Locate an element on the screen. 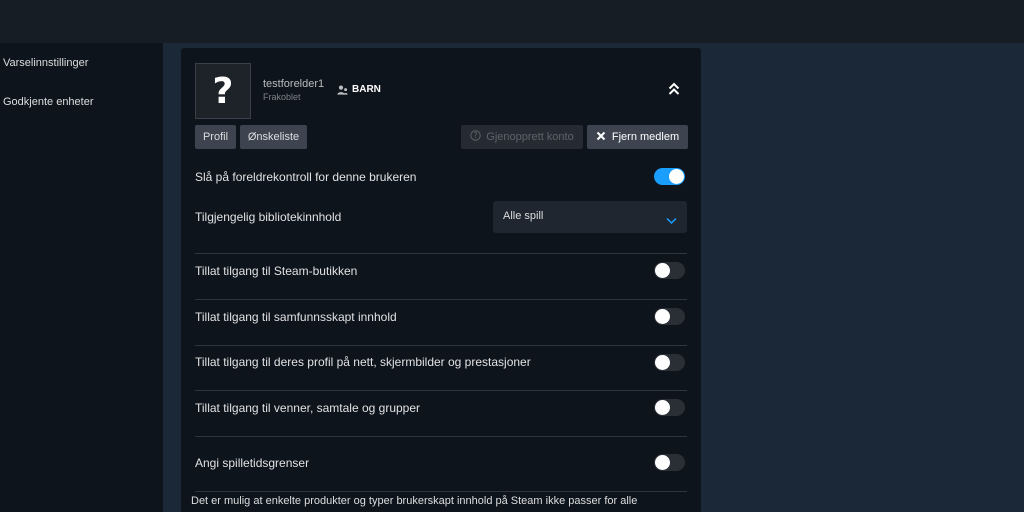 The height and width of the screenshot is (512, 1024). chevron-down-icon is located at coordinates (671, 221).